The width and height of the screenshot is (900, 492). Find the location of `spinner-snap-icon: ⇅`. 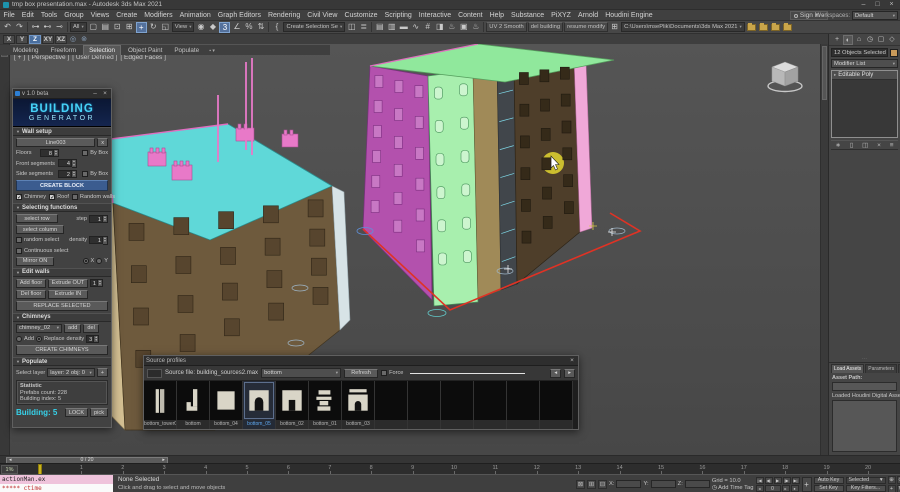

spinner-snap-icon: ⇅ is located at coordinates (260, 27).